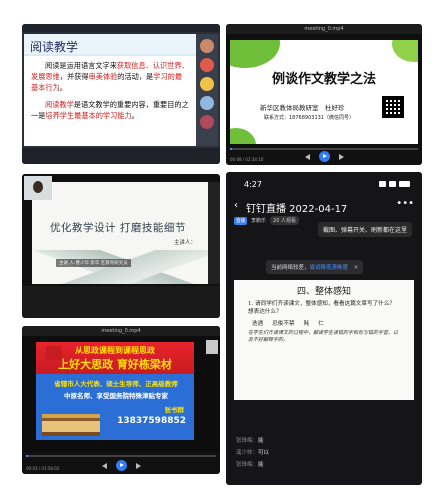  What do you see at coordinates (151, 421) in the screenshot?
I see `phone-number: 13837598852` at bounding box center [151, 421].